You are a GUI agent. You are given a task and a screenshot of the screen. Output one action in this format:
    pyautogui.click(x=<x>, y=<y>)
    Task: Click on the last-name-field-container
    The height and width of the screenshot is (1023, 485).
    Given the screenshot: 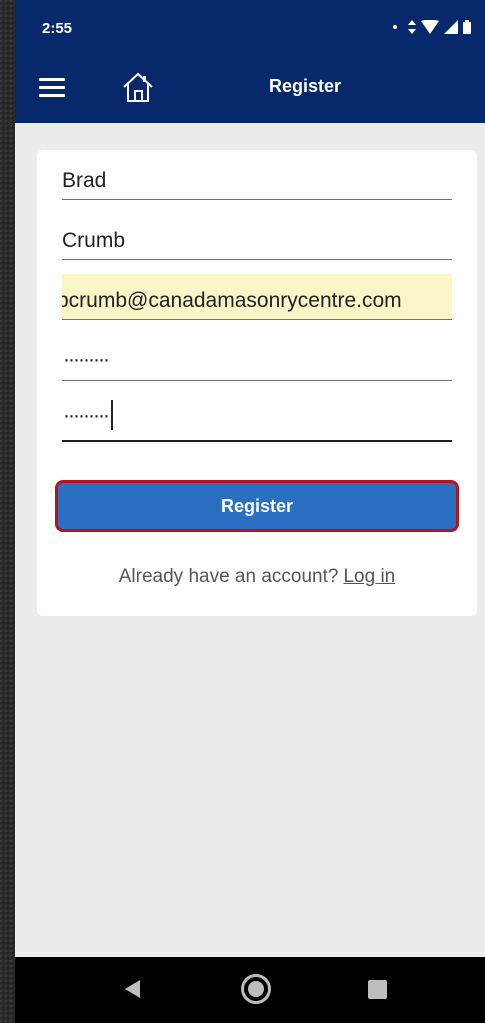 What is the action you would take?
    pyautogui.click(x=257, y=237)
    